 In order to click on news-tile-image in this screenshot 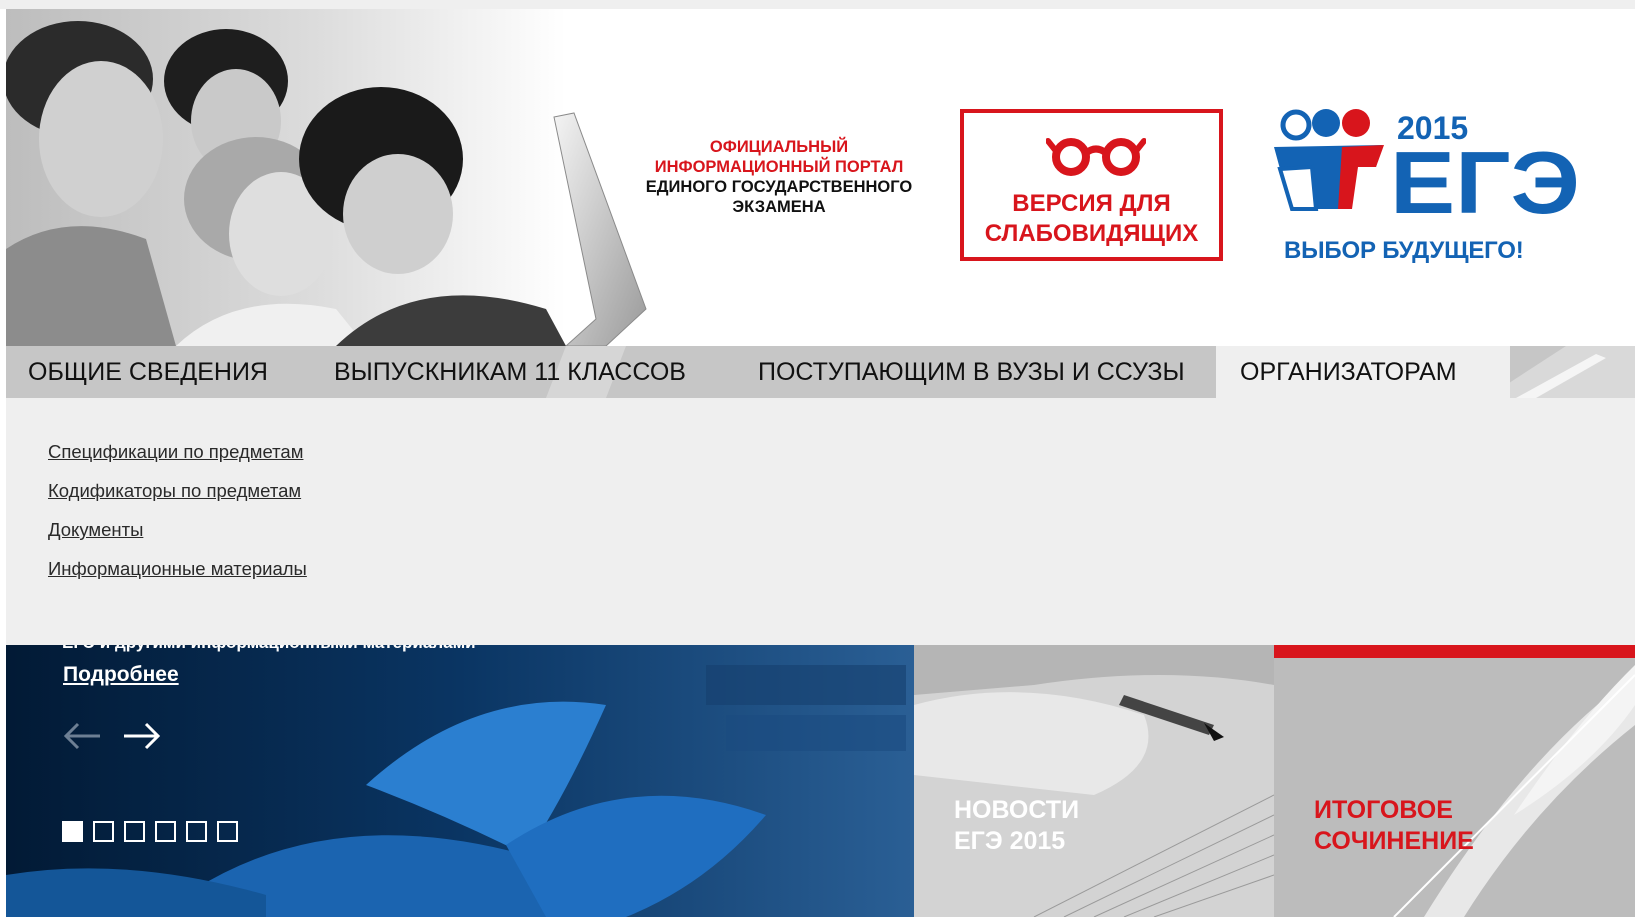, I will do `click(1094, 781)`.